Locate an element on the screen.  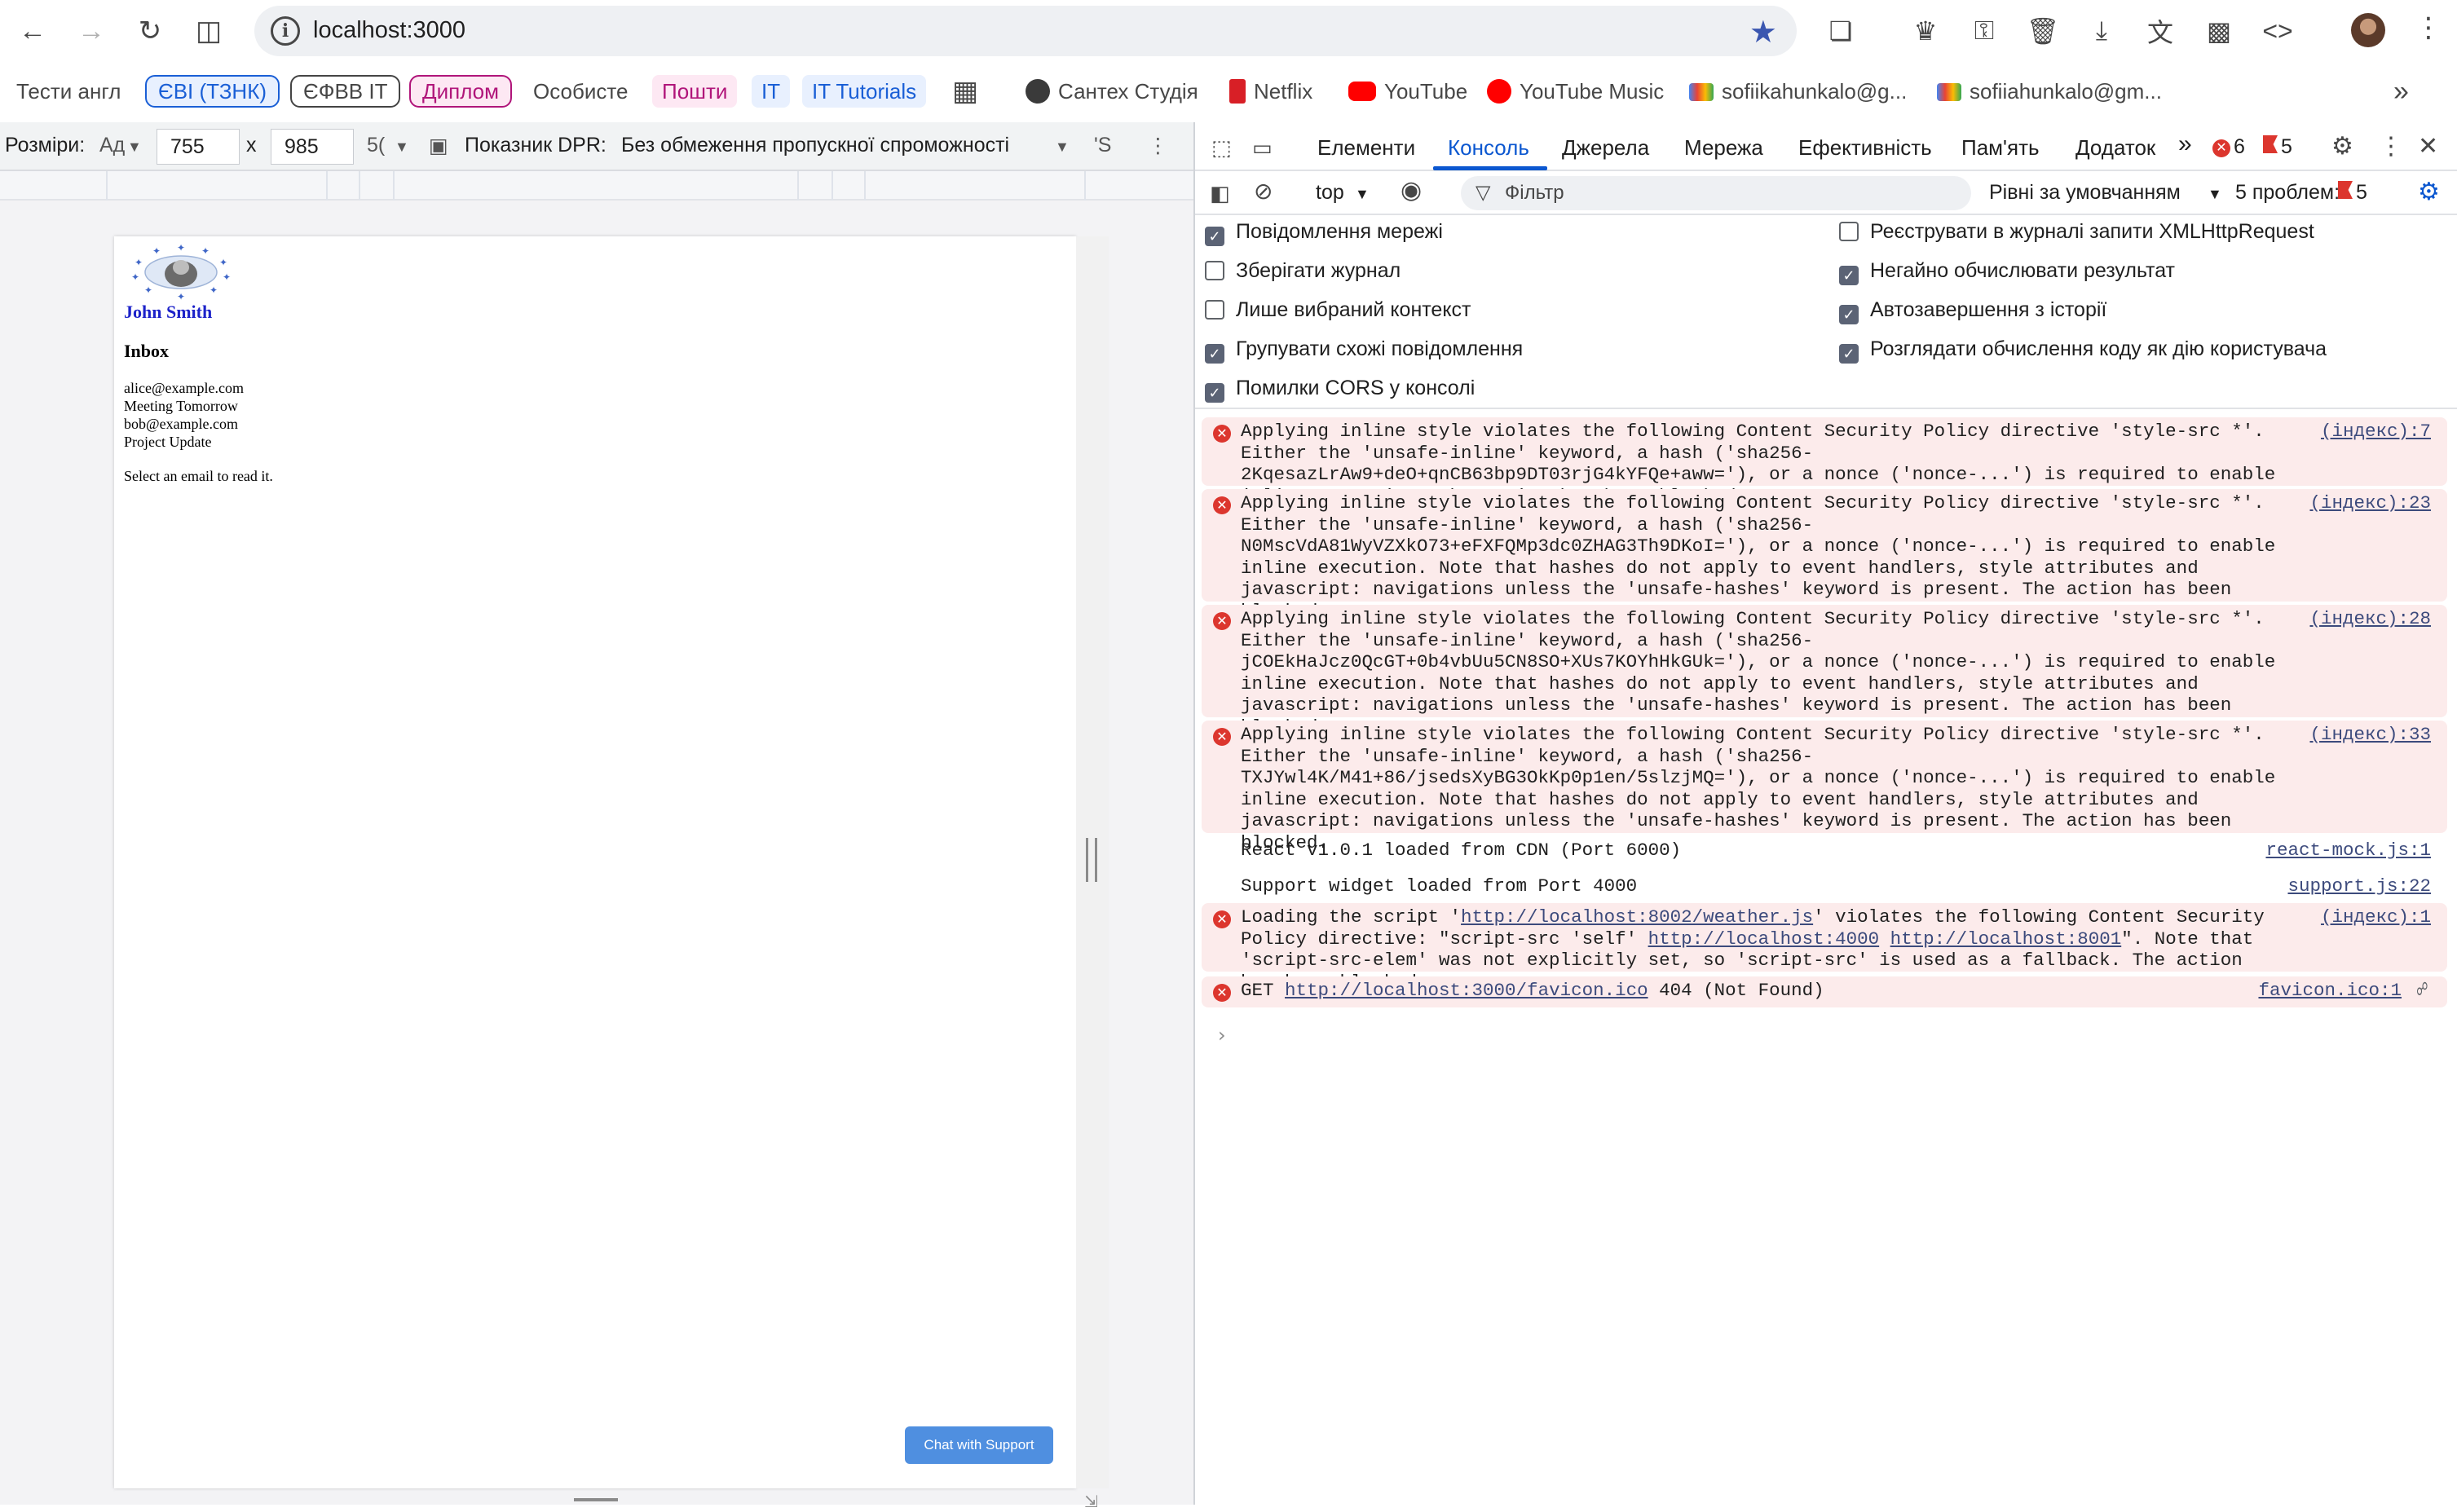
extensions-icon: ❏ is located at coordinates (1841, 31).